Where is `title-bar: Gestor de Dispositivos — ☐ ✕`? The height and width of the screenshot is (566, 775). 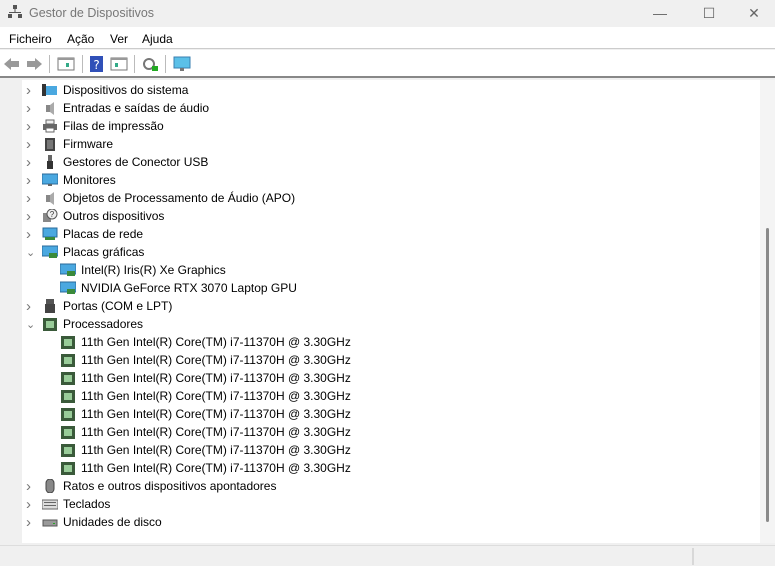 title-bar: Gestor de Dispositivos — ☐ ✕ is located at coordinates (387, 13).